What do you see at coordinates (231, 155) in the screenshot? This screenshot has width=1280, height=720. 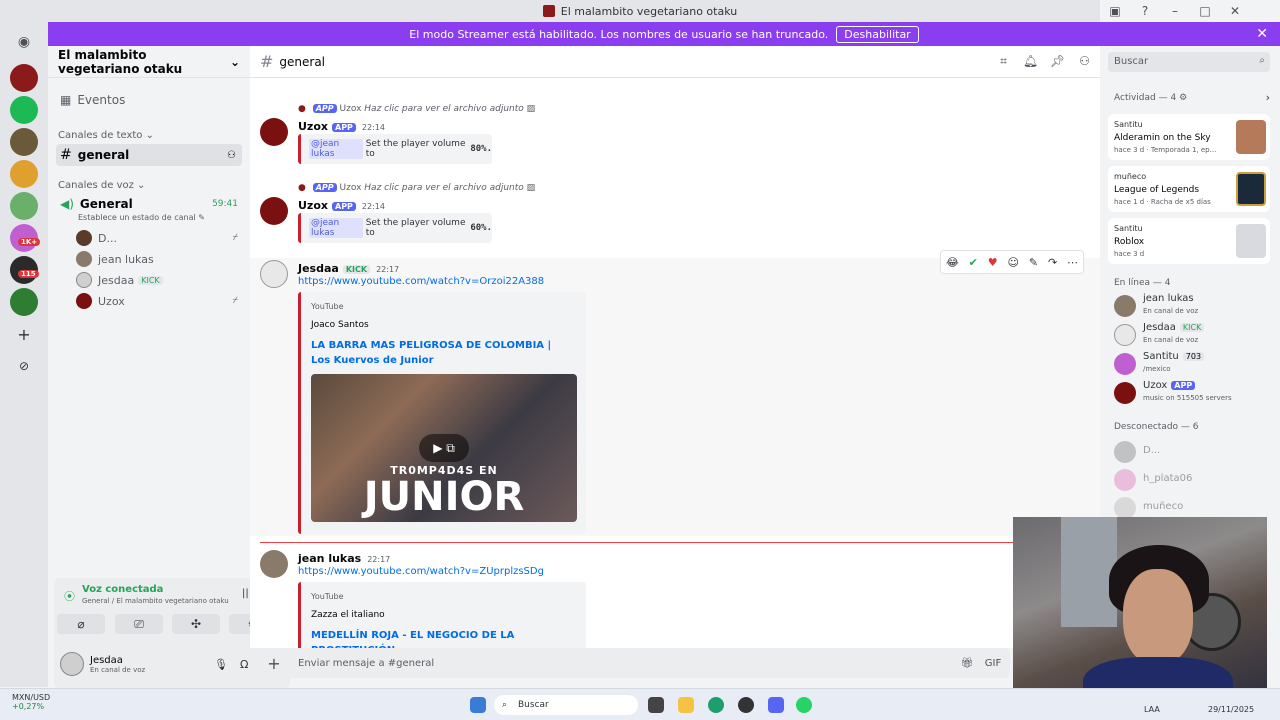 I see `add-member-icon: ⚇` at bounding box center [231, 155].